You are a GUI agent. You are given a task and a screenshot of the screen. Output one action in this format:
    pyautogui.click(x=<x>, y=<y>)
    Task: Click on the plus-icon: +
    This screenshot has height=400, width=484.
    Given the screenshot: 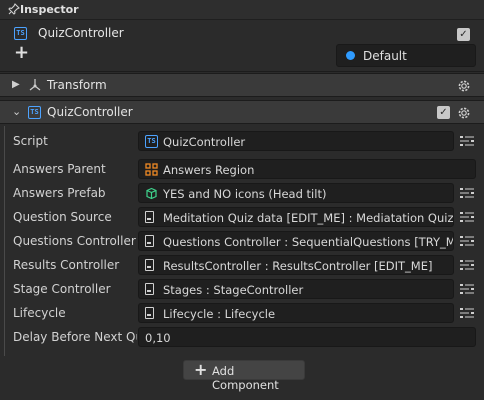 What is the action you would take?
    pyautogui.click(x=201, y=369)
    